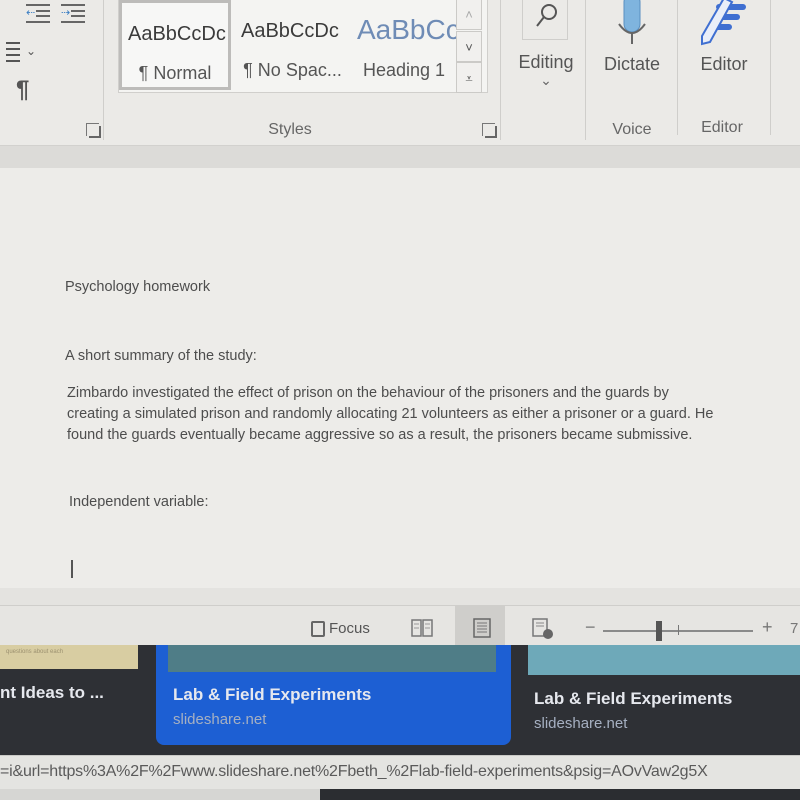  I want to click on styles-scroll-down-button: ˅, so click(469, 46).